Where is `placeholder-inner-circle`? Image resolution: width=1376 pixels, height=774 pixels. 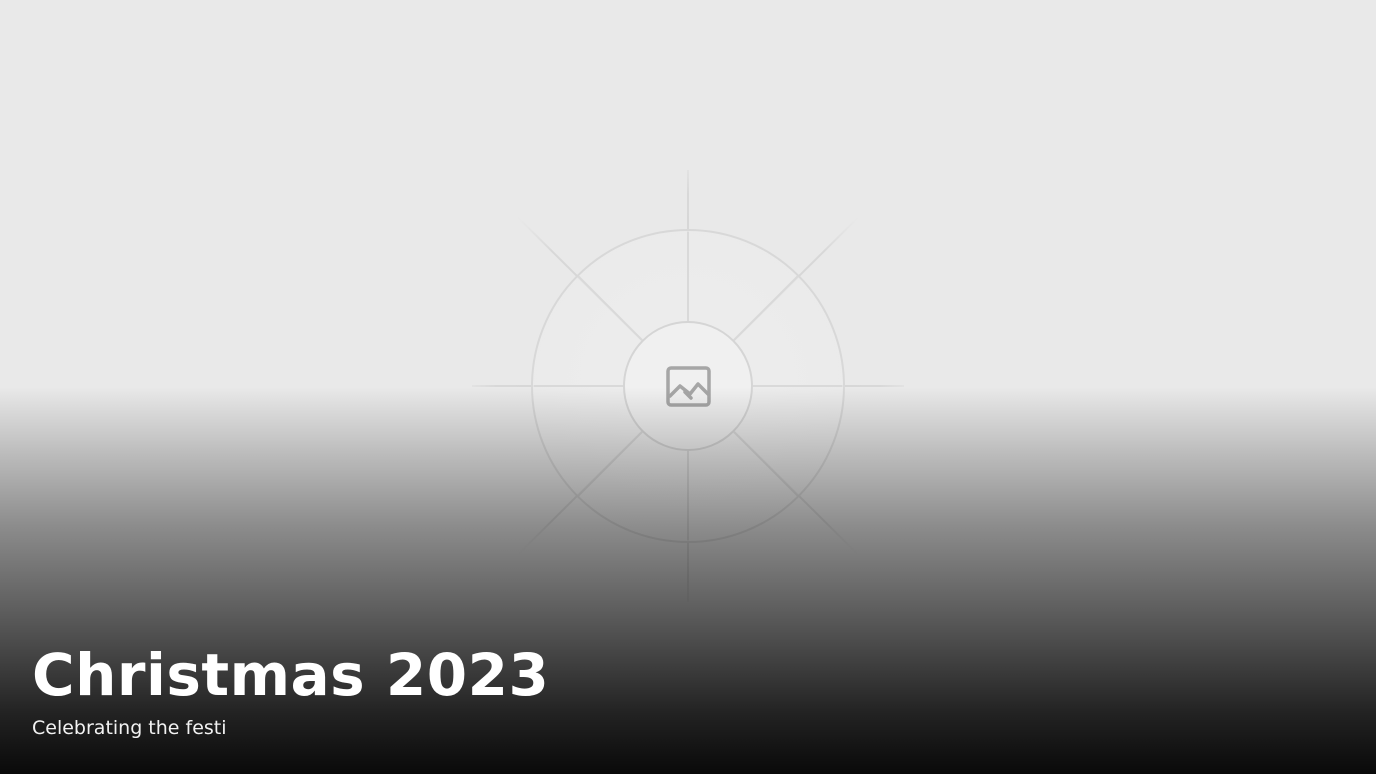
placeholder-inner-circle is located at coordinates (688, 386).